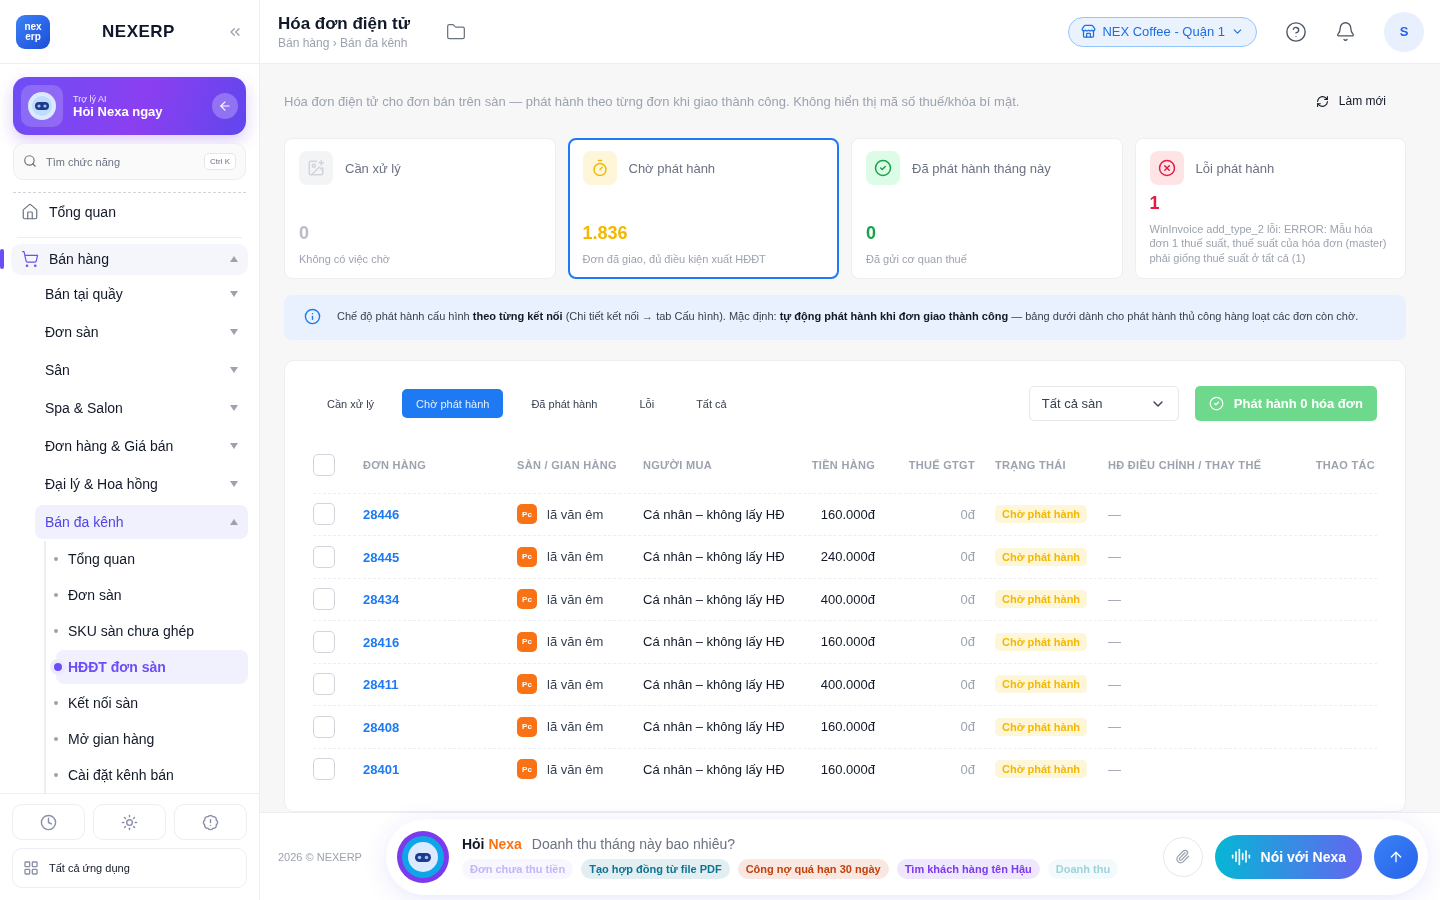  I want to click on all-apps-button: Tất cả ứng dụng, so click(129, 868).